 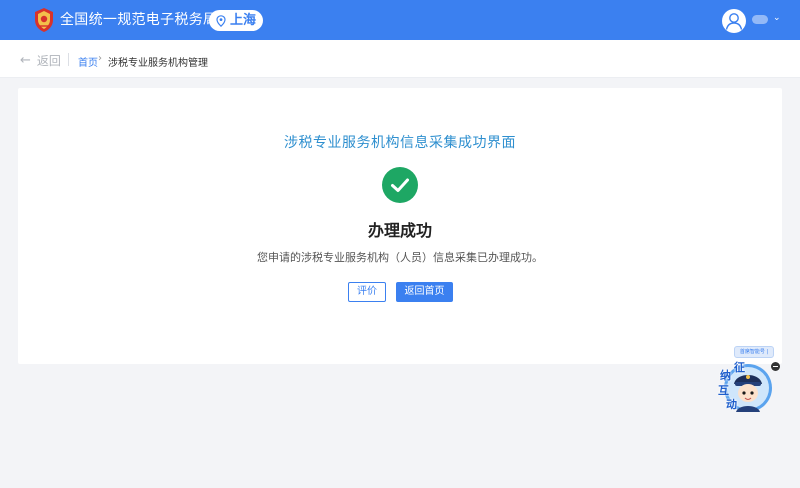 I want to click on status-message: 您申请的涉税专业服务机构（人员）信息采集已办理成功。, so click(x=400, y=257).